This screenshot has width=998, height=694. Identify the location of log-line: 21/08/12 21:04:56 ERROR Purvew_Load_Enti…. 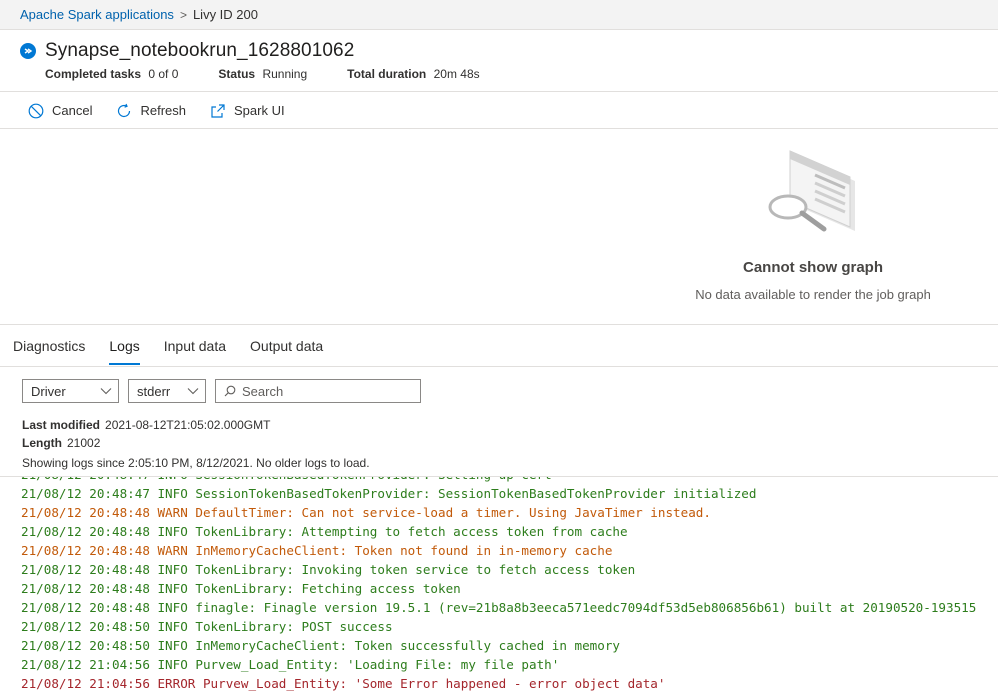
(343, 683).